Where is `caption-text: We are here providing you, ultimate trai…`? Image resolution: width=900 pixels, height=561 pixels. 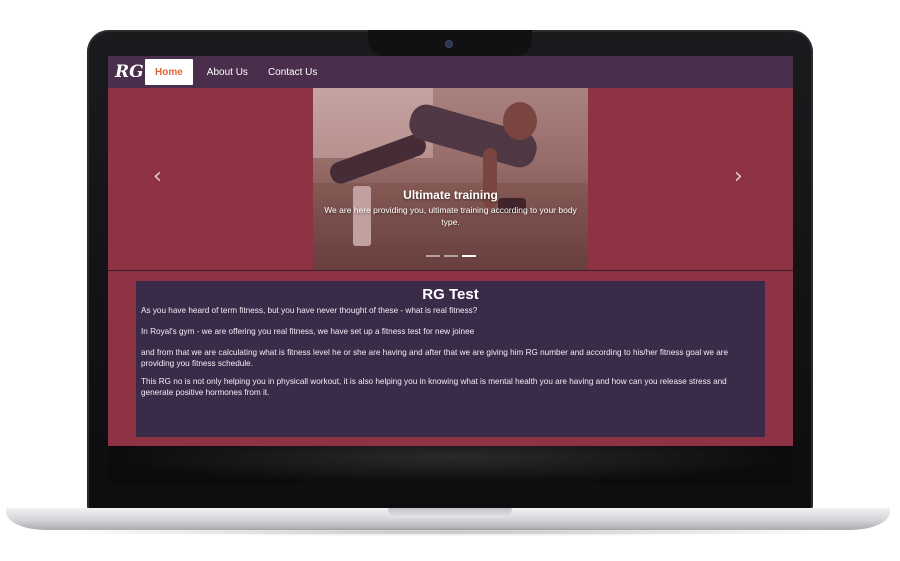 caption-text: We are here providing you, ultimate trai… is located at coordinates (450, 216).